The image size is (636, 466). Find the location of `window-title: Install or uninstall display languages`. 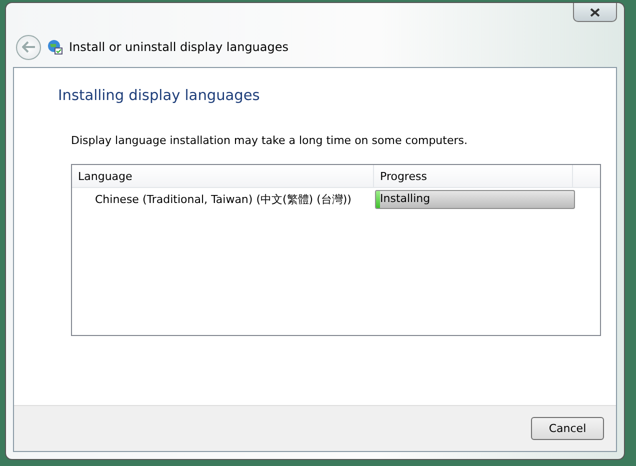

window-title: Install or uninstall display languages is located at coordinates (179, 47).